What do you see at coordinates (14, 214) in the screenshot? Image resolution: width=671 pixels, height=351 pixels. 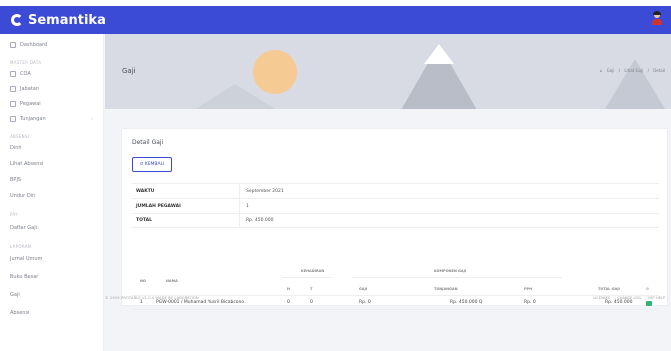 I see `sidebar-heading-payroll: PAY` at bounding box center [14, 214].